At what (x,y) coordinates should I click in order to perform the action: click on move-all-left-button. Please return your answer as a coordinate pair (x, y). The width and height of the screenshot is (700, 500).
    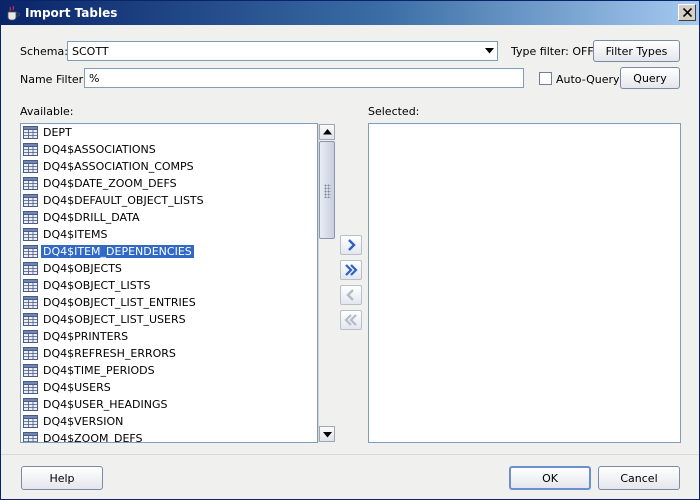
    Looking at the image, I should click on (351, 320).